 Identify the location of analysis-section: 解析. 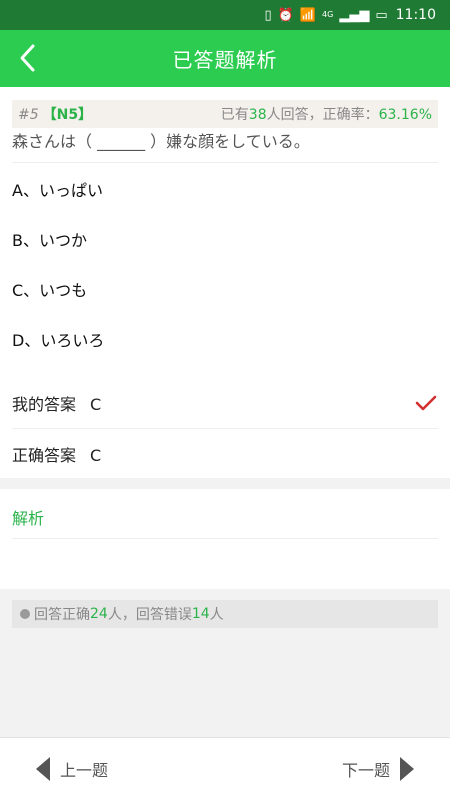
(225, 539).